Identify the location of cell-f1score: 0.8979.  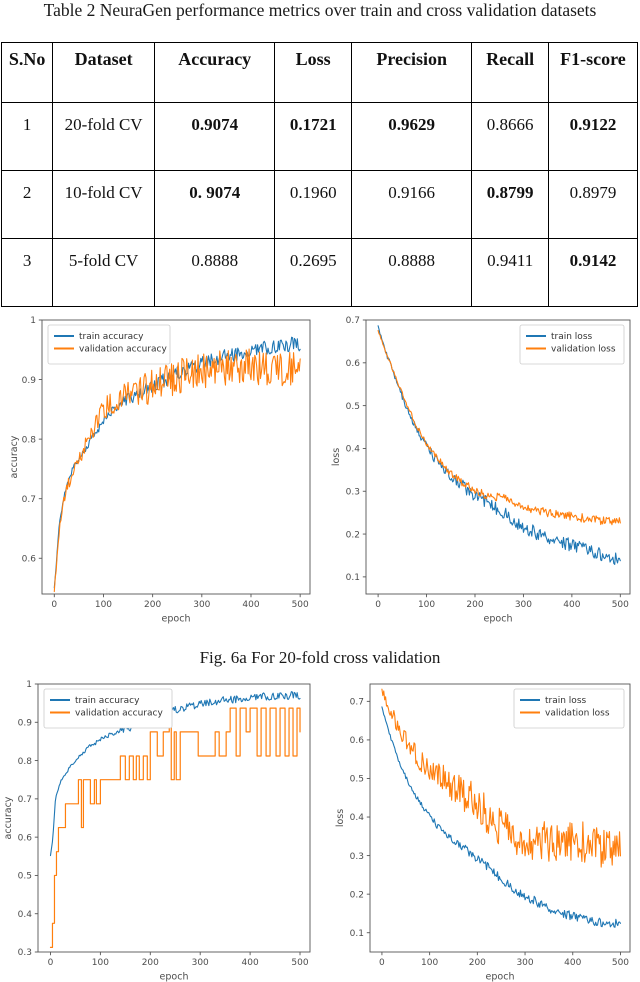
(592, 205).